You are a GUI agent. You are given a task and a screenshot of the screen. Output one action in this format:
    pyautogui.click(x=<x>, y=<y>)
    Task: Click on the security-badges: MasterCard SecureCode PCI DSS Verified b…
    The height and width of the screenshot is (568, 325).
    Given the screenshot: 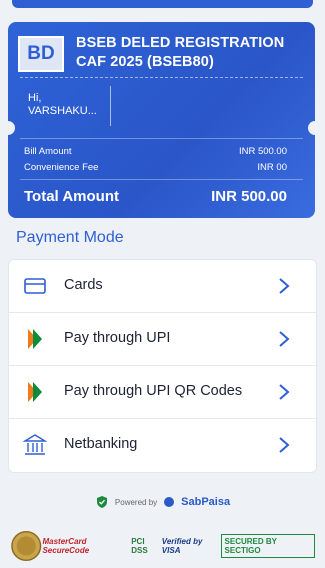 What is the action you would take?
    pyautogui.click(x=162, y=546)
    